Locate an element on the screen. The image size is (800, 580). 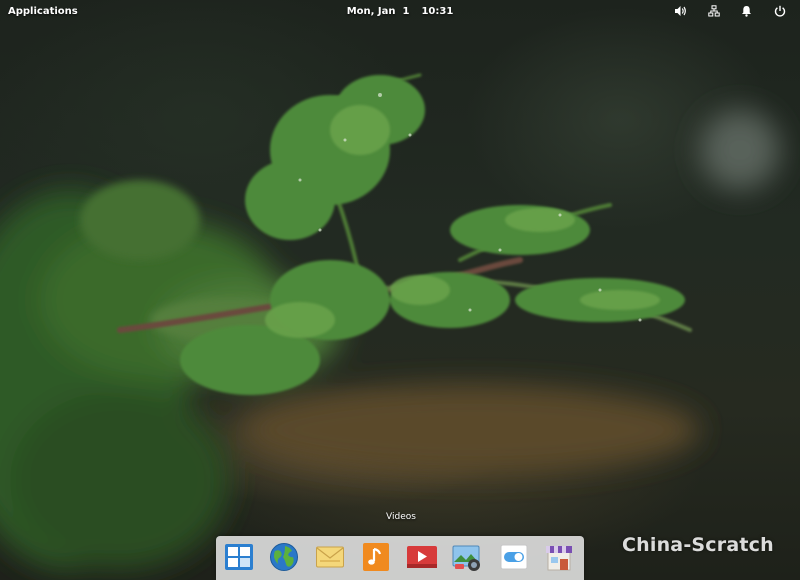
applications-menu-button: Applications is located at coordinates (39, 11).